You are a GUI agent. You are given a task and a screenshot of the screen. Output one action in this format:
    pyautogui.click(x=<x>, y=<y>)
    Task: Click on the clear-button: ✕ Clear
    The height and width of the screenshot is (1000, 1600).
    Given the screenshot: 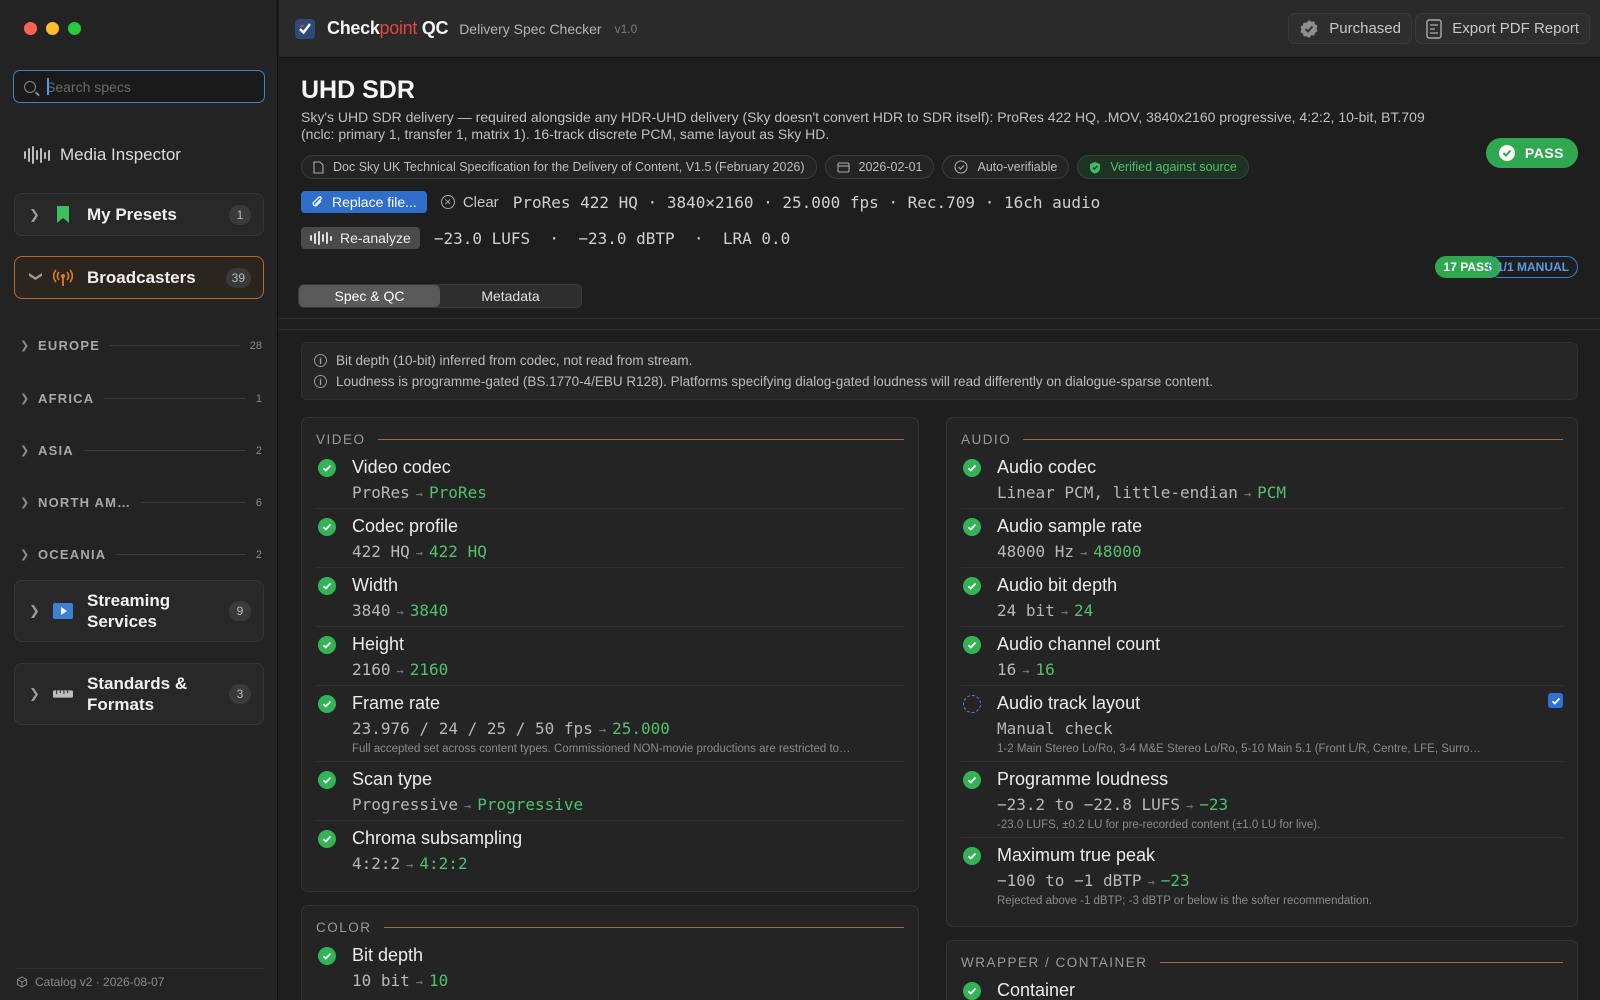 What is the action you would take?
    pyautogui.click(x=469, y=202)
    